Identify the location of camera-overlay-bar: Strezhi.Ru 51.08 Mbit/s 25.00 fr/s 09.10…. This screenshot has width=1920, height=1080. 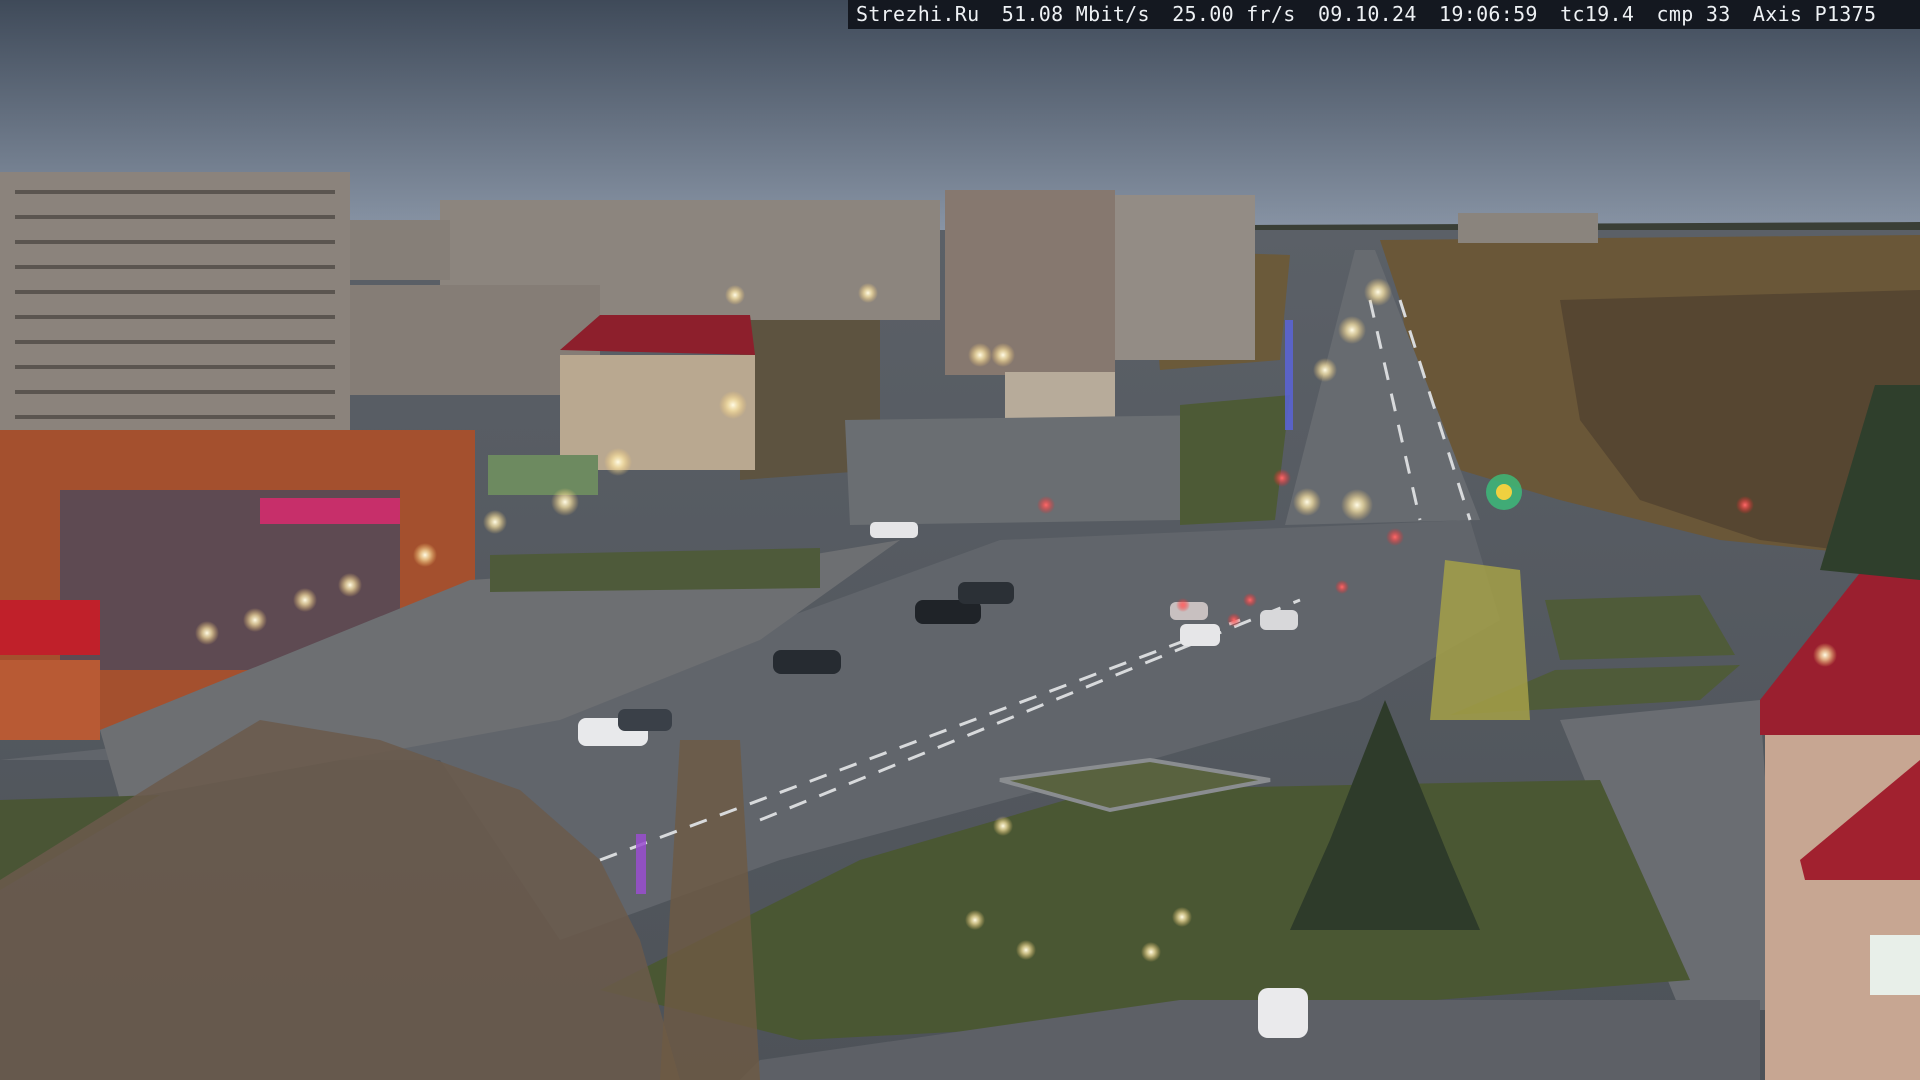
(1384, 14).